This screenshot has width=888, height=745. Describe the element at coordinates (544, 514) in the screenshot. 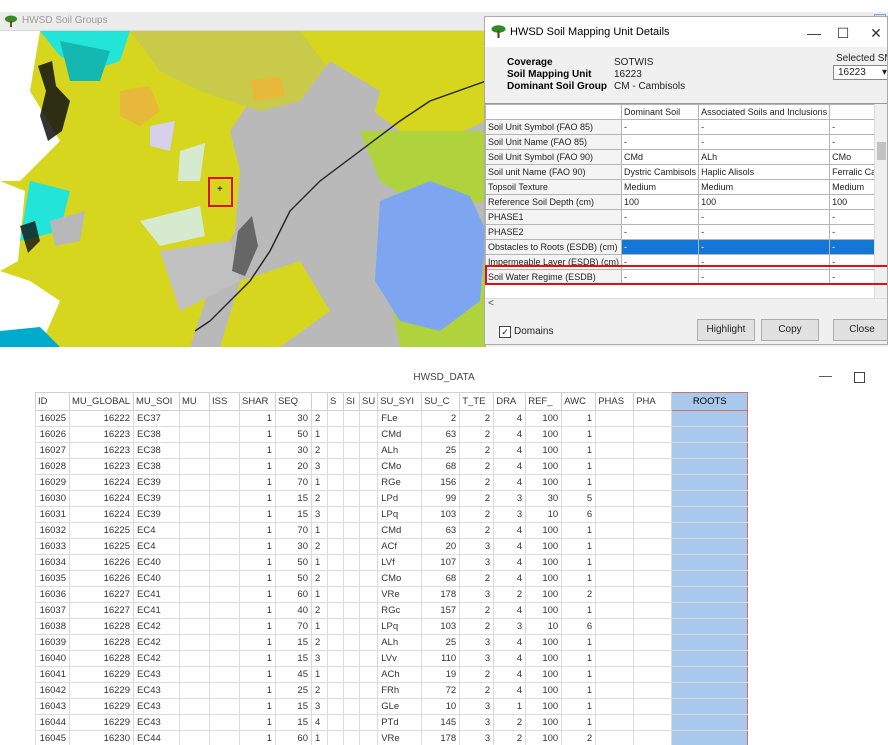

I see `table-cell: 10` at that location.